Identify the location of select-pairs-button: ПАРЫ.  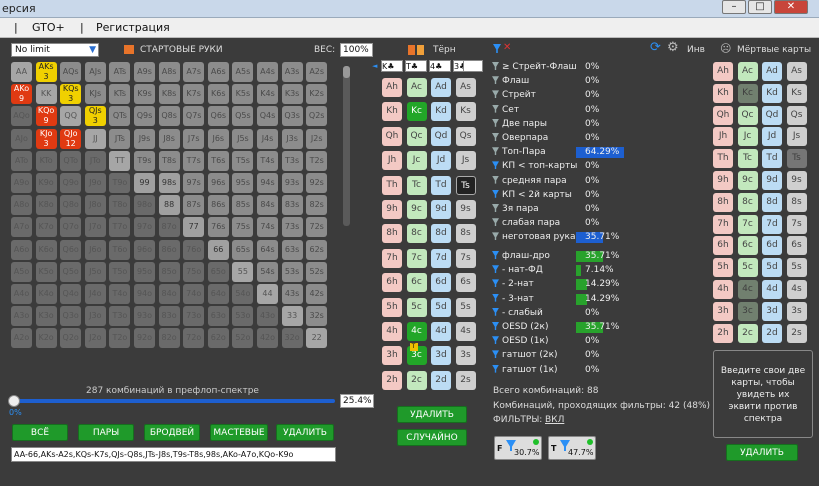
(106, 432).